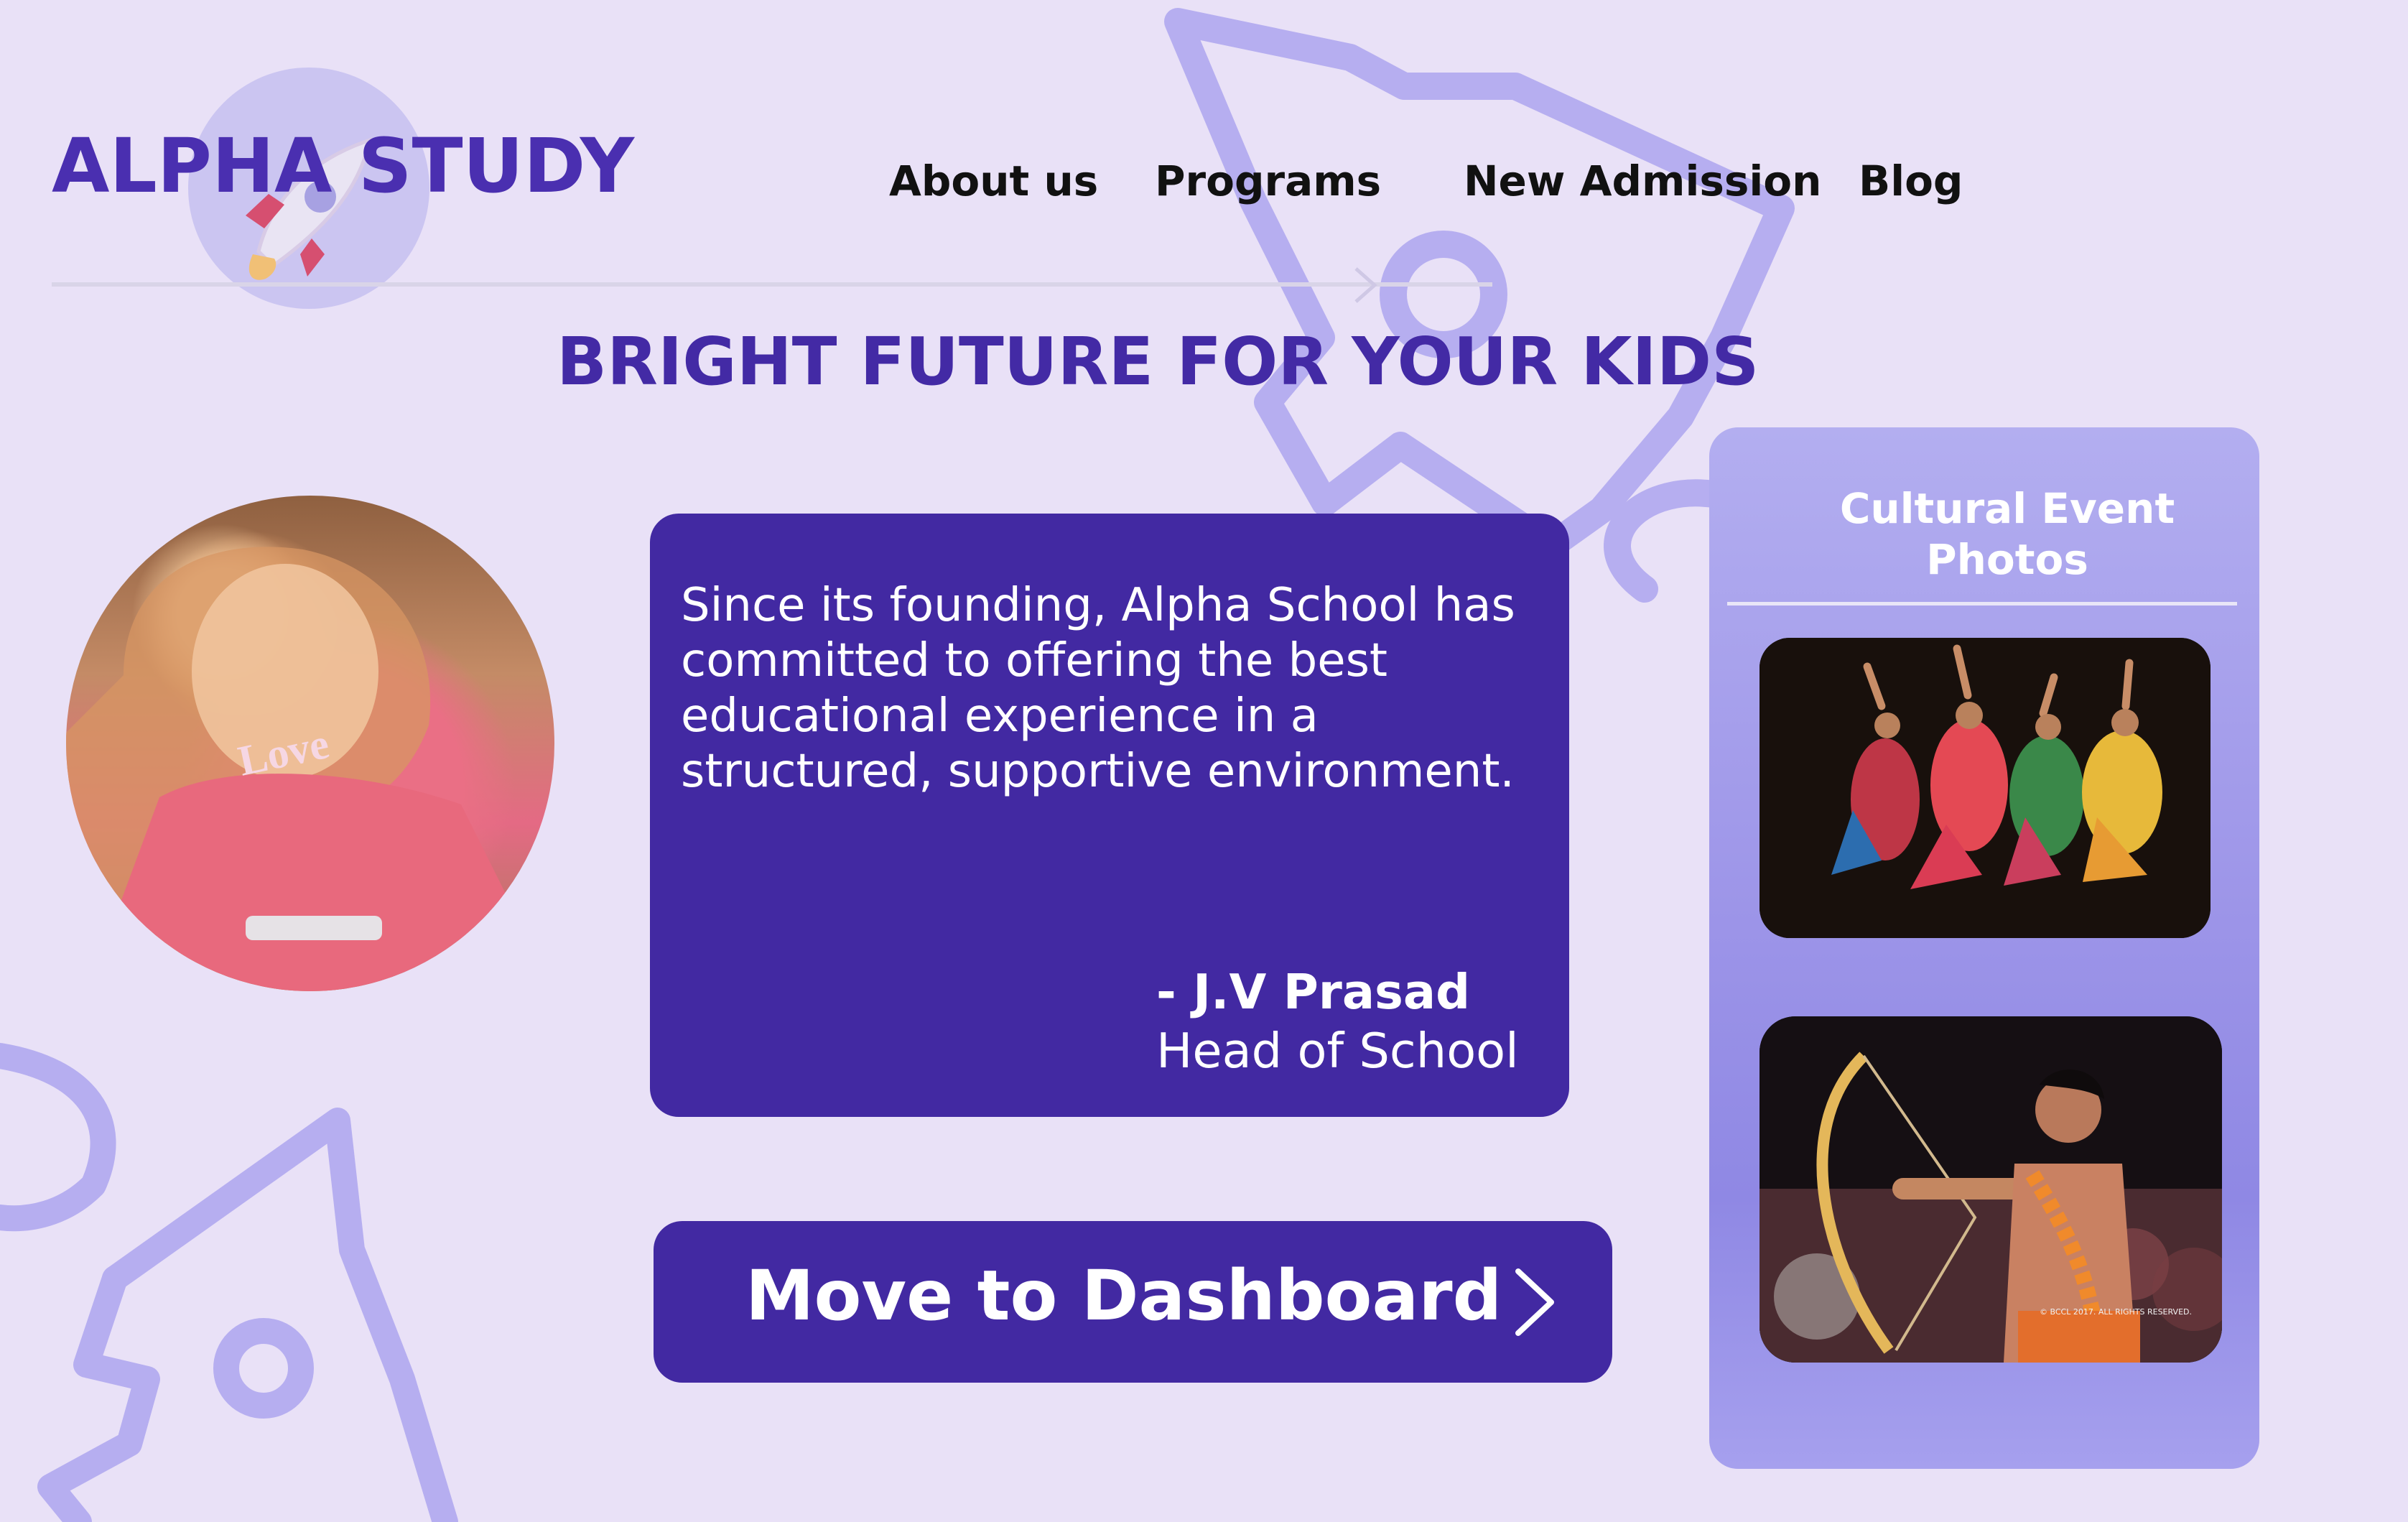  What do you see at coordinates (1911, 181) in the screenshot?
I see `nav-blog: Blog` at bounding box center [1911, 181].